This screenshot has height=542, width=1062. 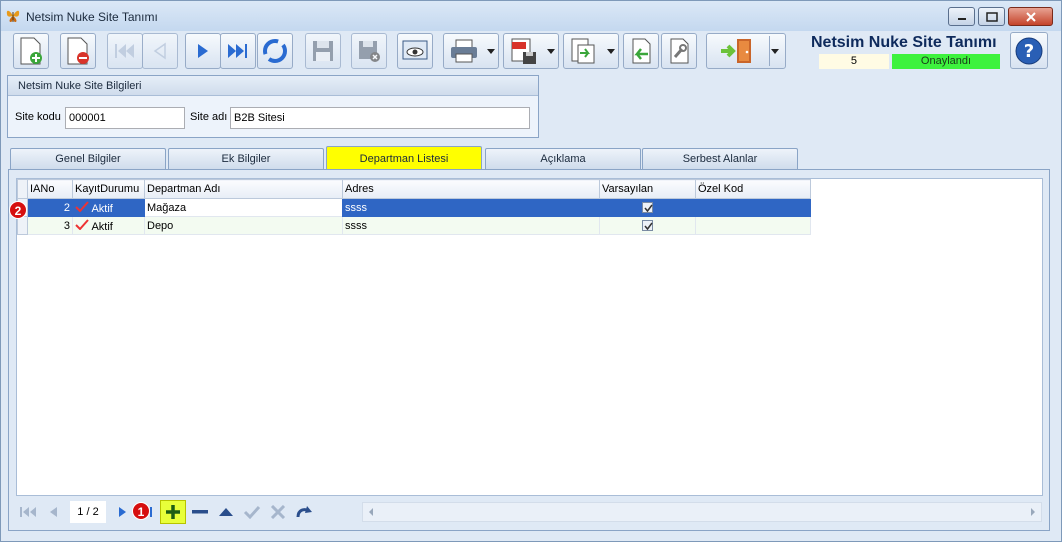 I want to click on restore-icon, so click(x=991, y=16).